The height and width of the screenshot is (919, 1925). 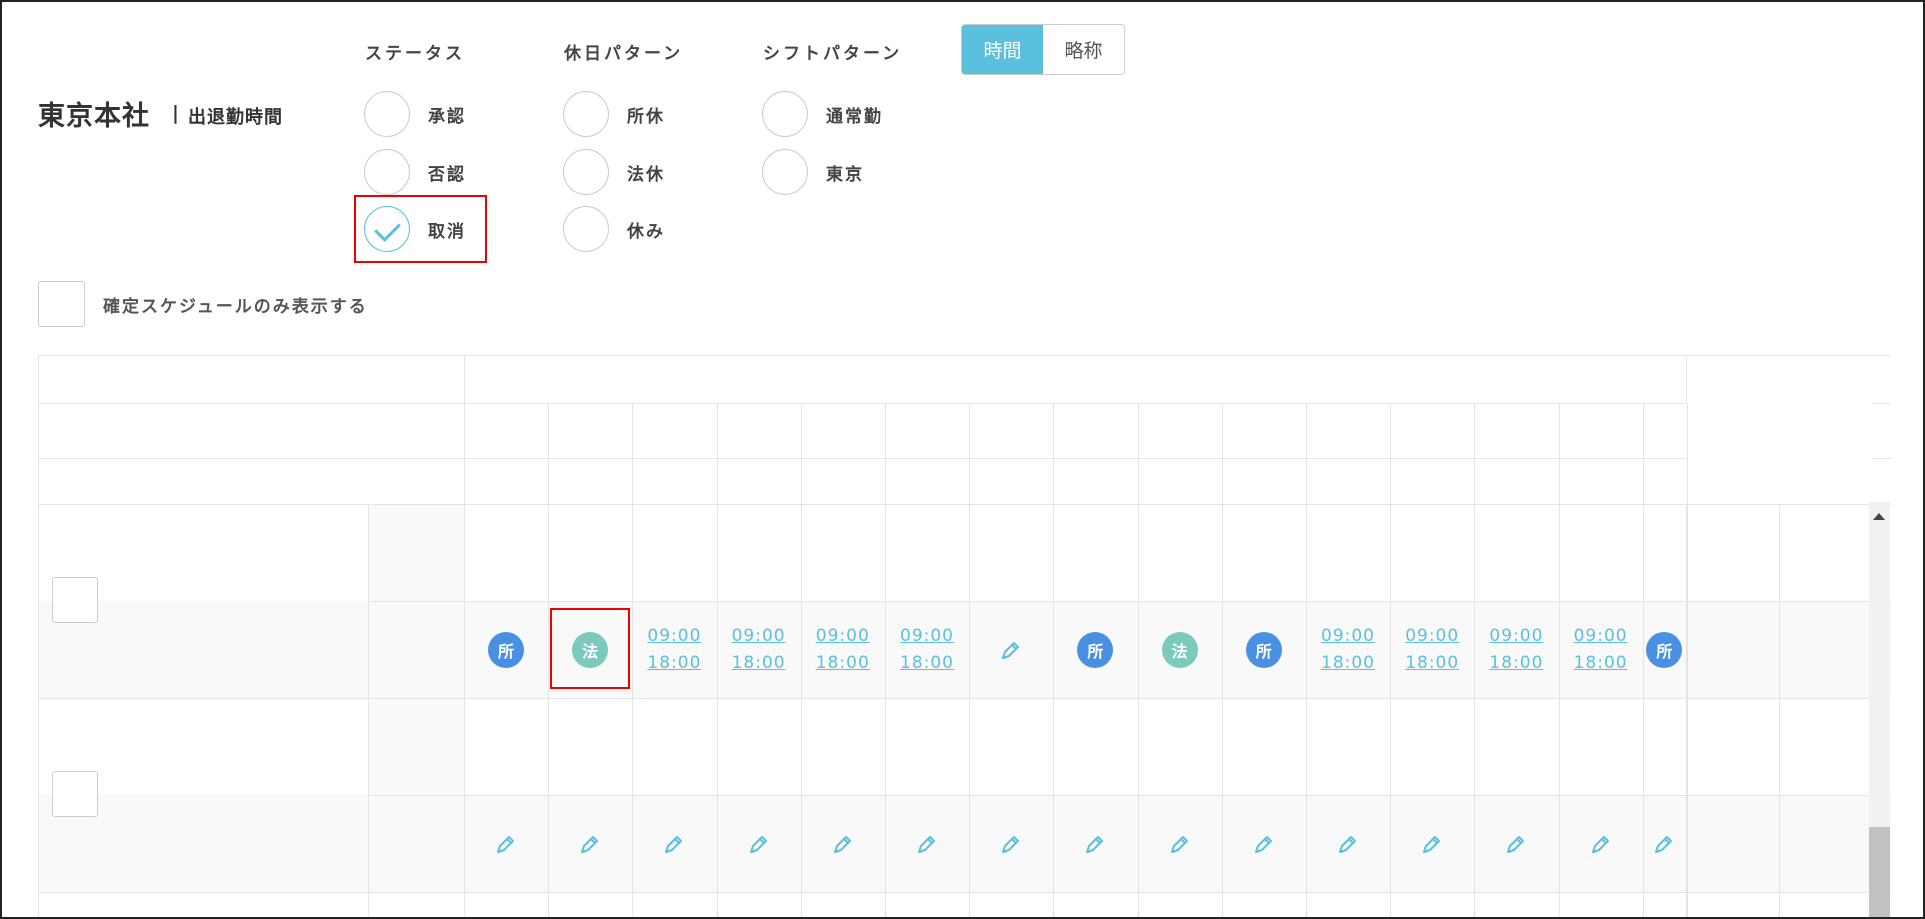 What do you see at coordinates (415, 172) in the screenshot?
I see `status-option-rejected: 否認` at bounding box center [415, 172].